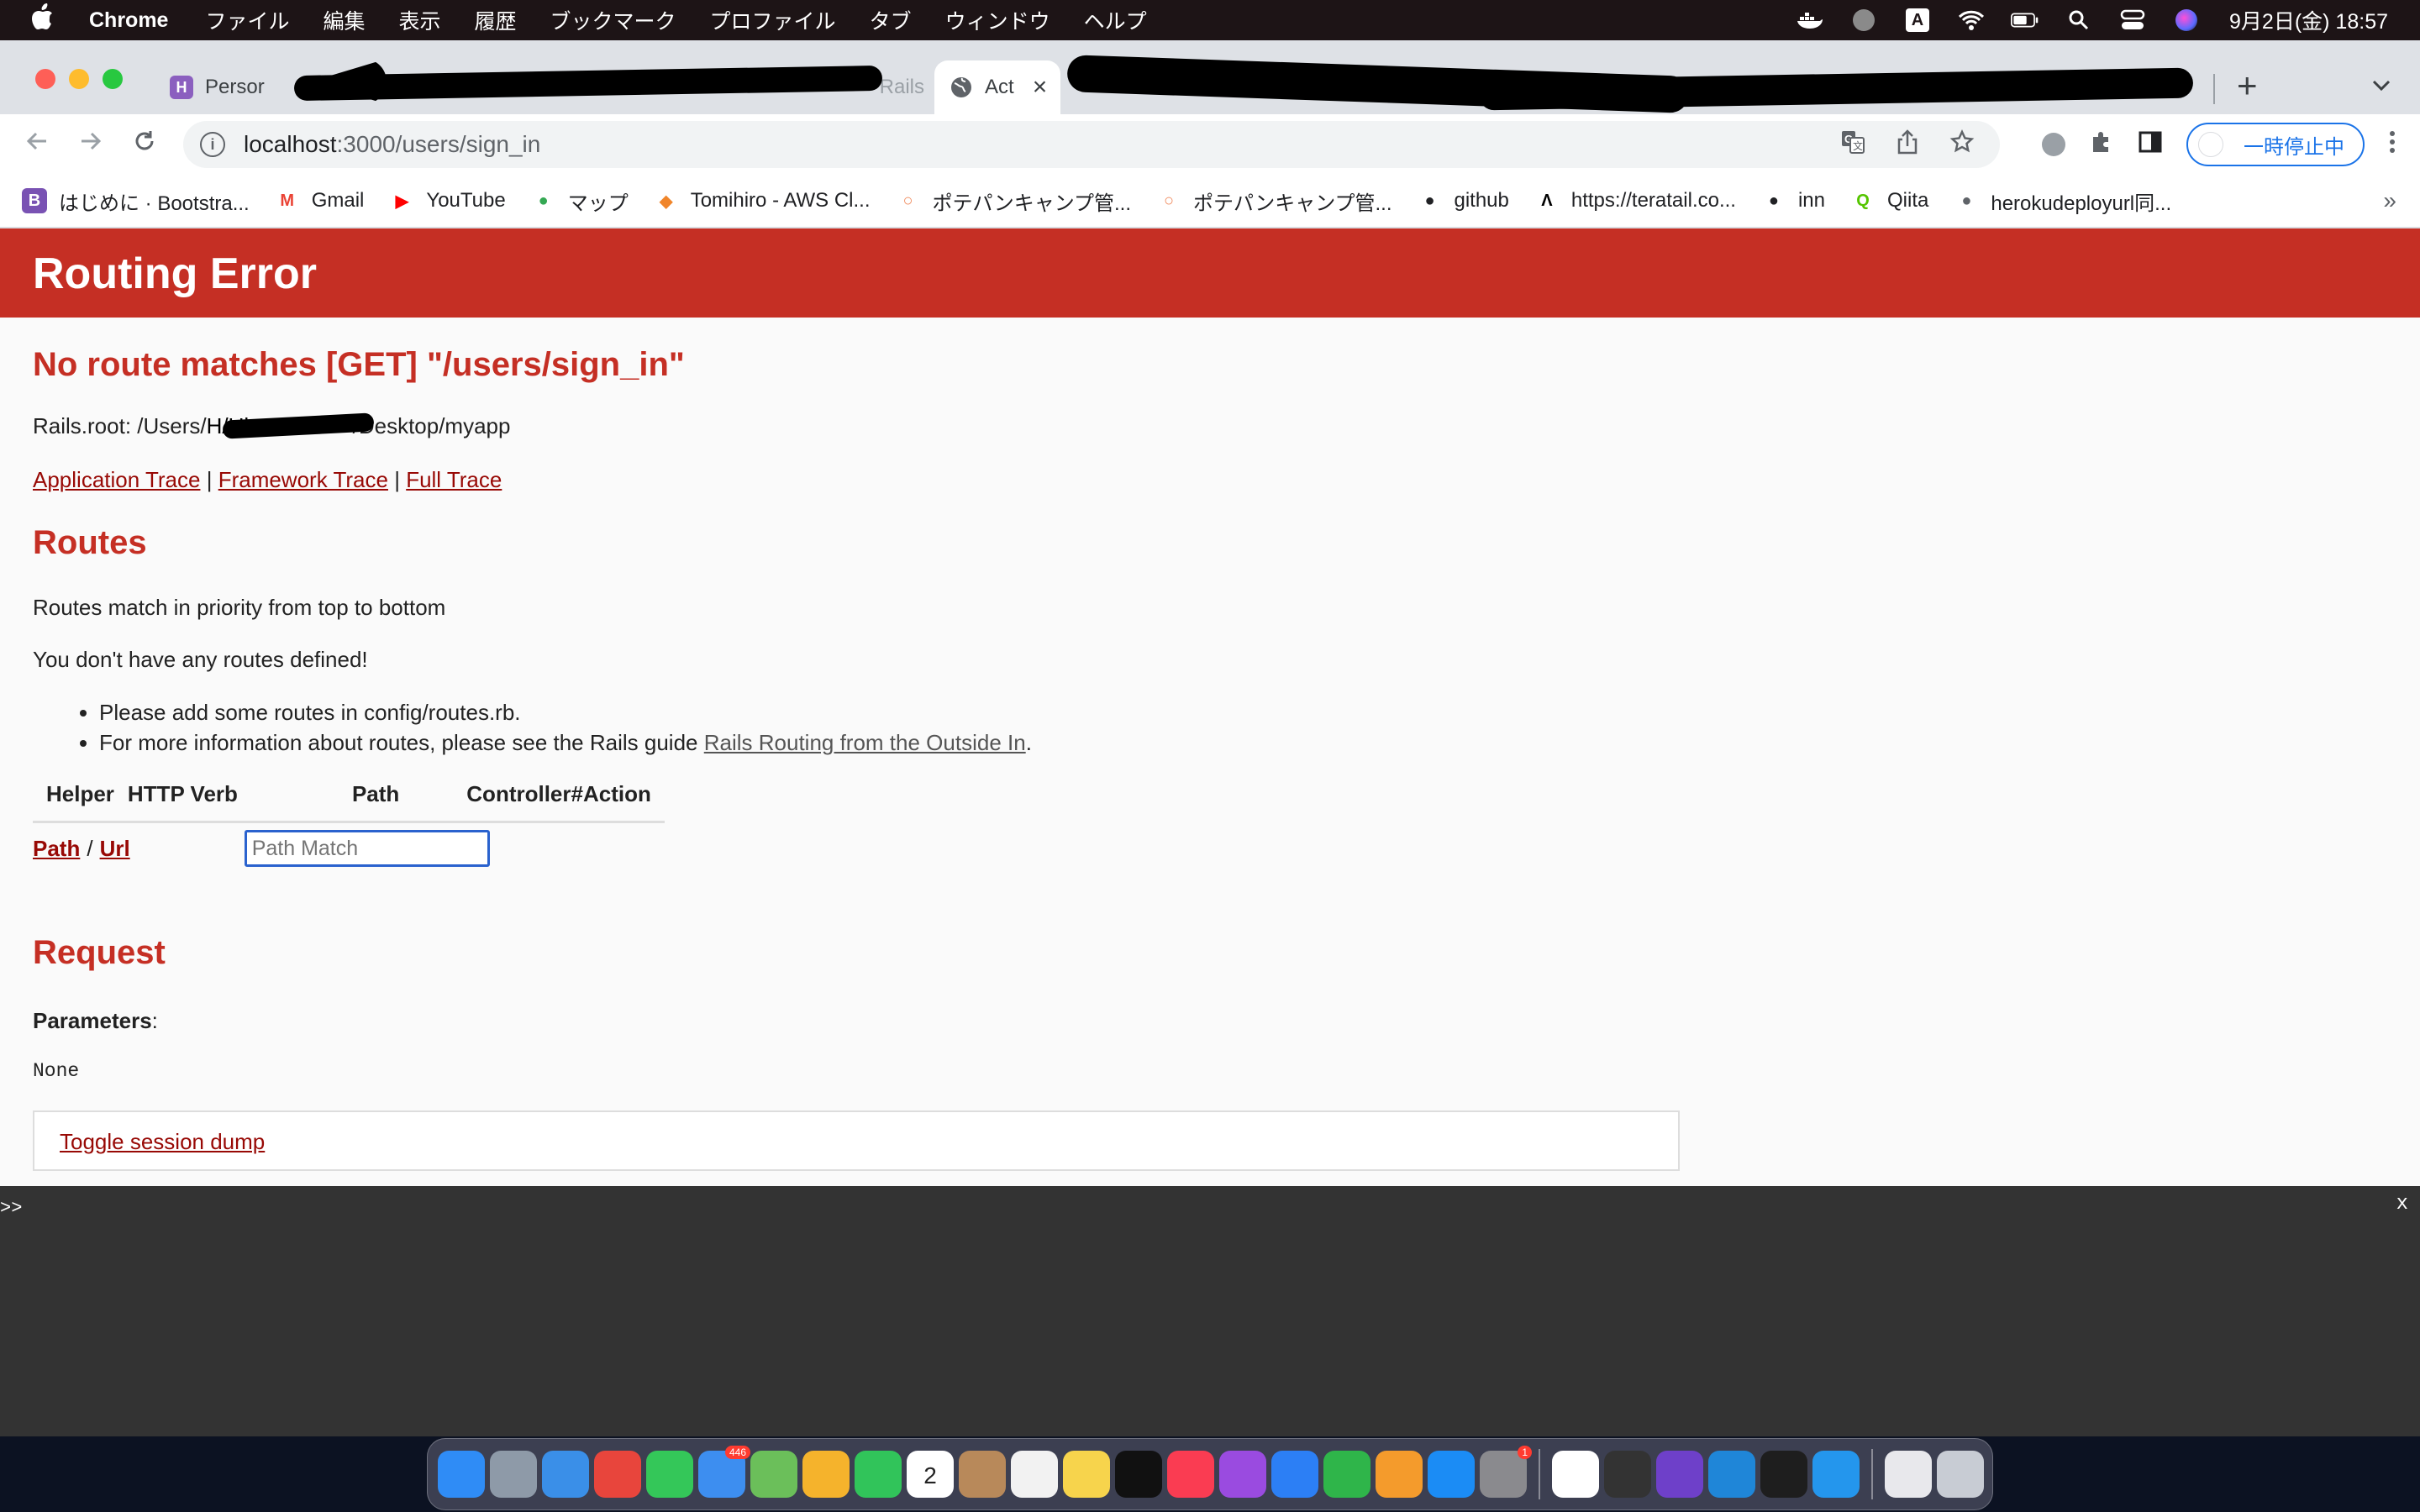 The width and height of the screenshot is (2420, 1512). What do you see at coordinates (1972, 20) in the screenshot?
I see `wifi-icon` at bounding box center [1972, 20].